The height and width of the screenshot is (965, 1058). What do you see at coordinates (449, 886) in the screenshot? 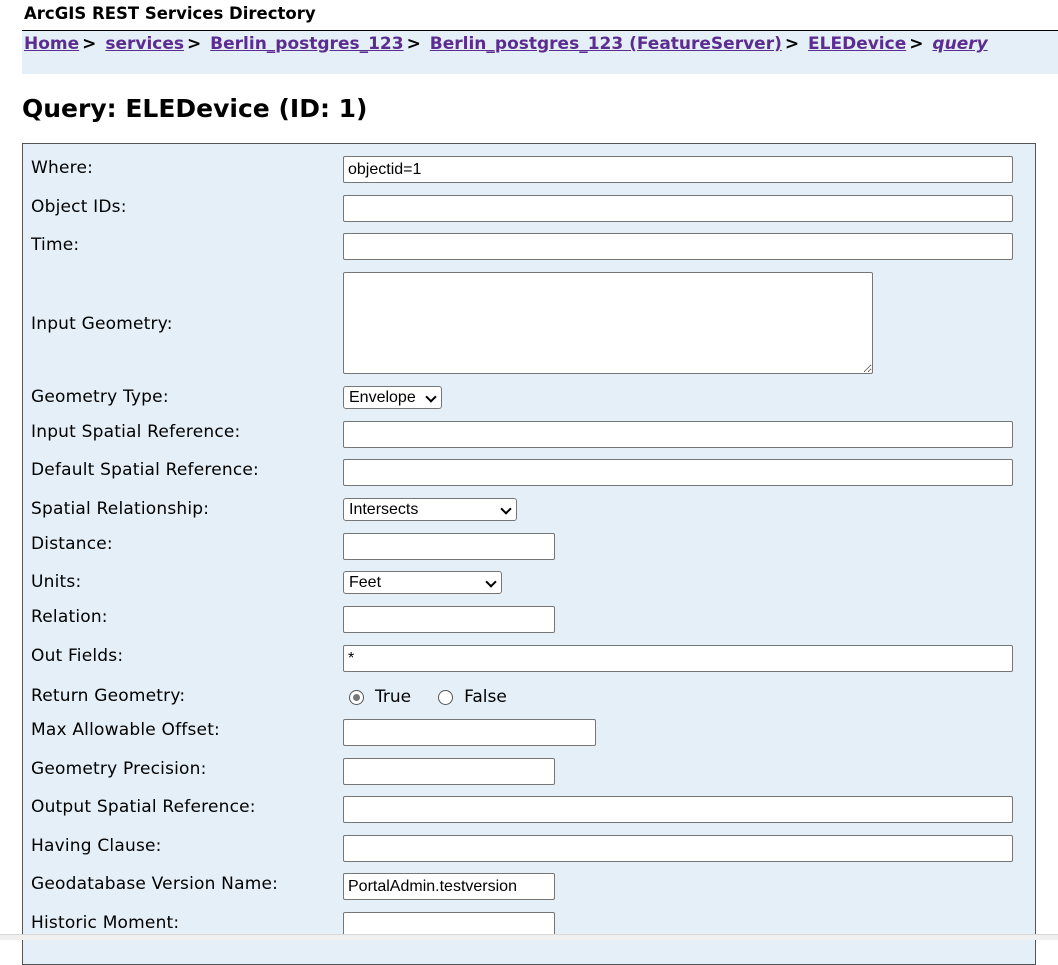
I see `gdb-version-input` at bounding box center [449, 886].